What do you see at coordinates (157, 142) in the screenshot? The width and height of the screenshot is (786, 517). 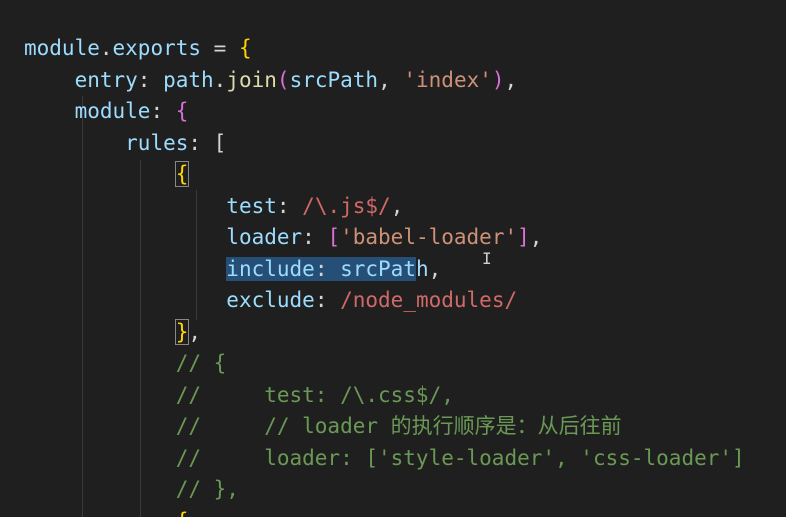 I see `code-token: rules` at bounding box center [157, 142].